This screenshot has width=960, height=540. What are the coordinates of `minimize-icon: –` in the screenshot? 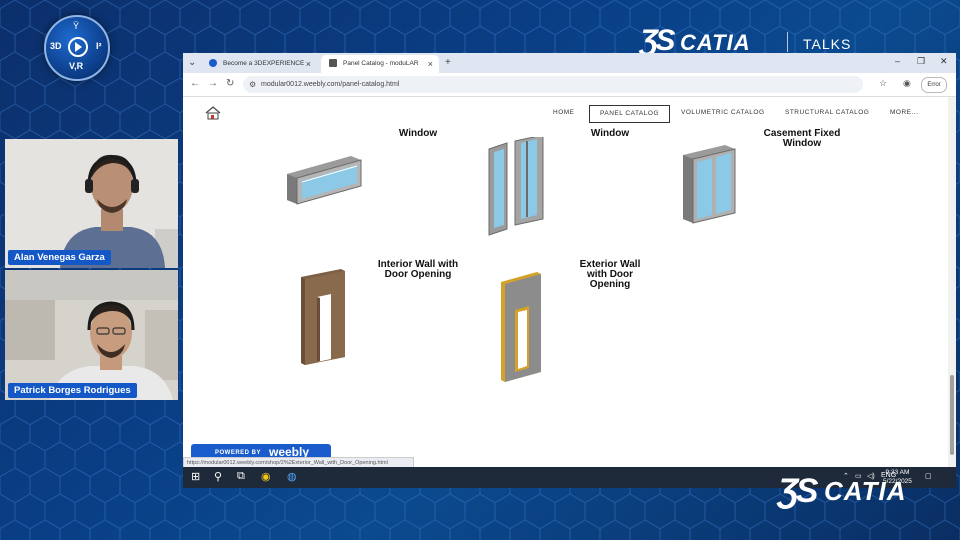 It's located at (897, 61).